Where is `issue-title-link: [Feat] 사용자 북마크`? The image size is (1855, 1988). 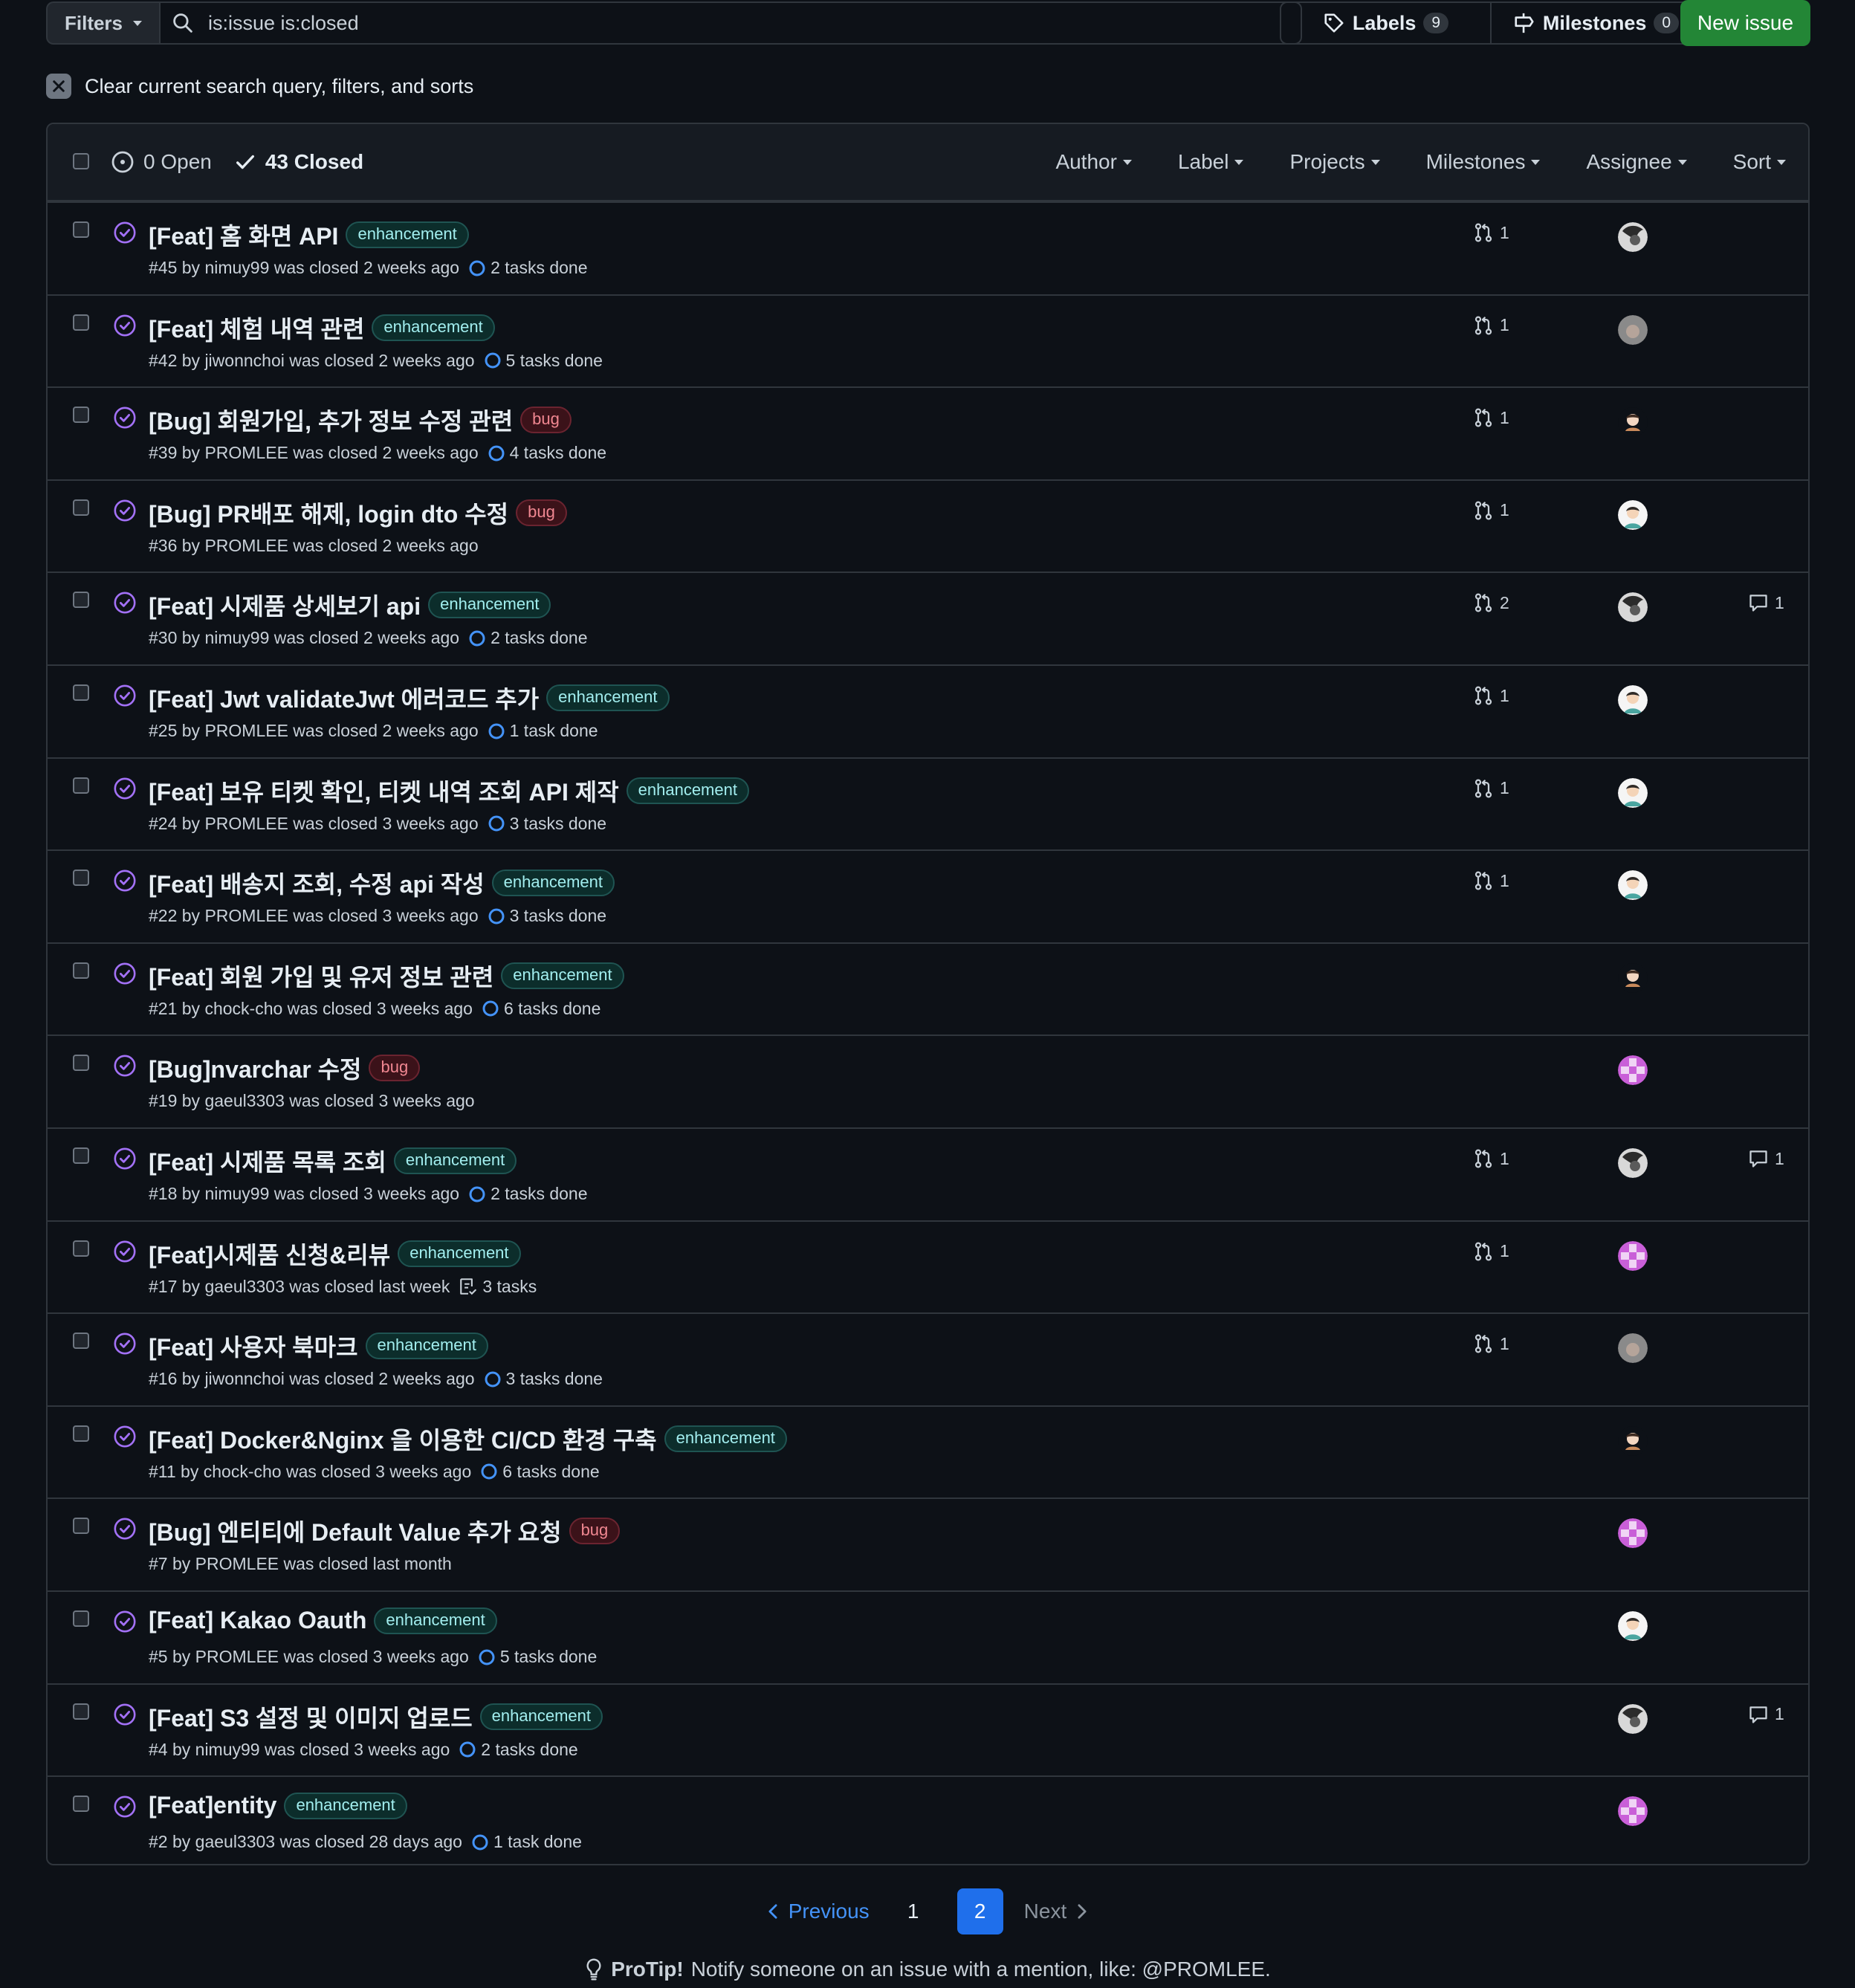
issue-title-link: [Feat] 사용자 북마크 is located at coordinates (253, 1346).